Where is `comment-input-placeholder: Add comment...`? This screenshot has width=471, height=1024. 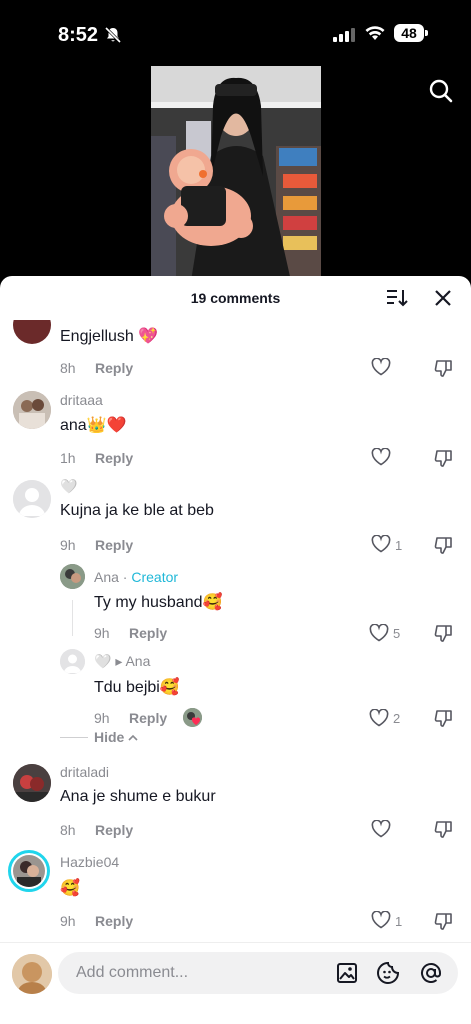
comment-input-placeholder: Add comment... is located at coordinates (132, 972).